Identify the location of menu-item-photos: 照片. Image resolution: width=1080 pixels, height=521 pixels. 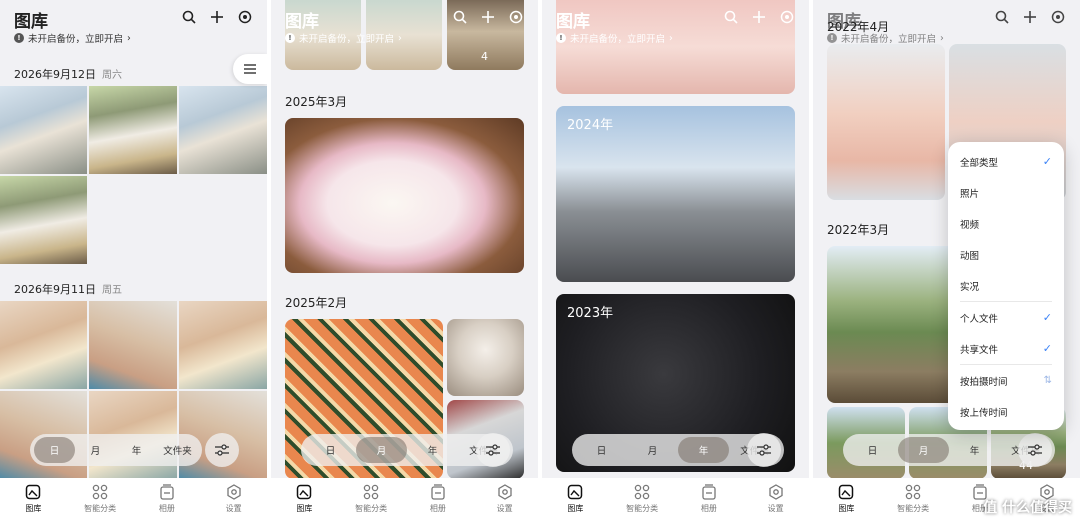
(1006, 192).